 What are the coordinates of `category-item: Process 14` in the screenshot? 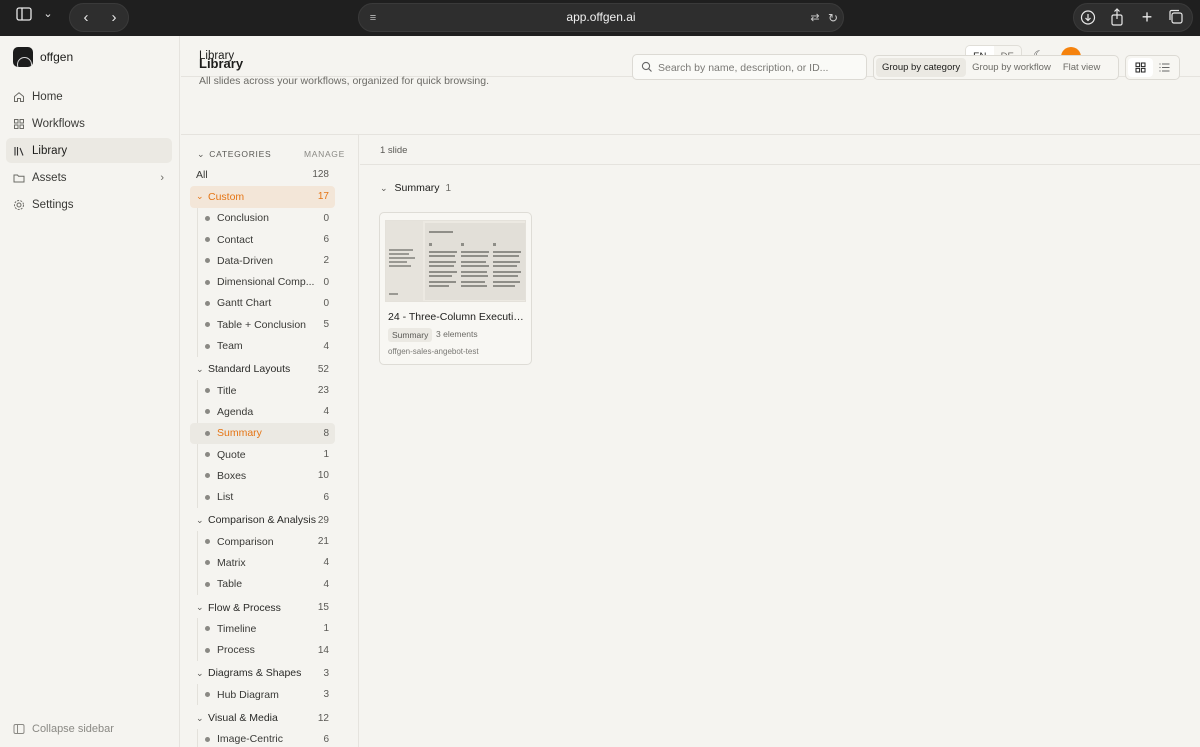 It's located at (262, 650).